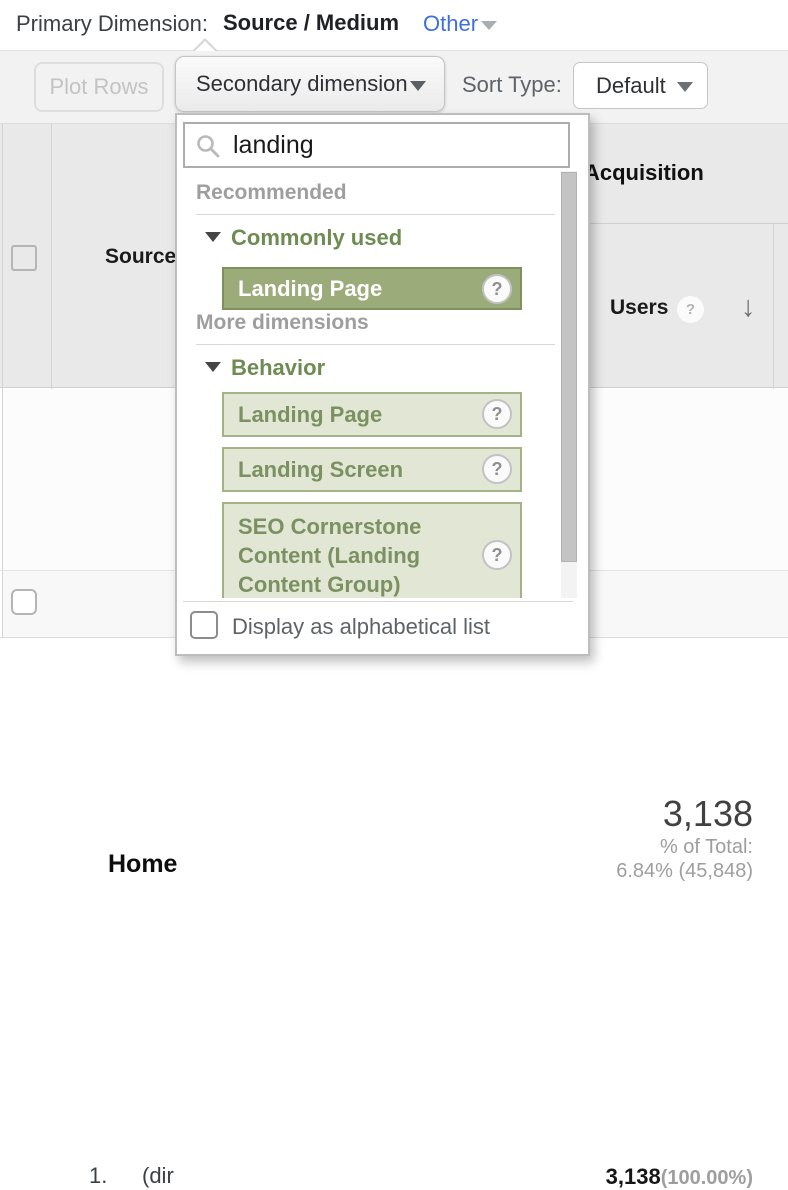 The height and width of the screenshot is (1190, 788). Describe the element at coordinates (98, 1175) in the screenshot. I see `row-index: 1.` at that location.